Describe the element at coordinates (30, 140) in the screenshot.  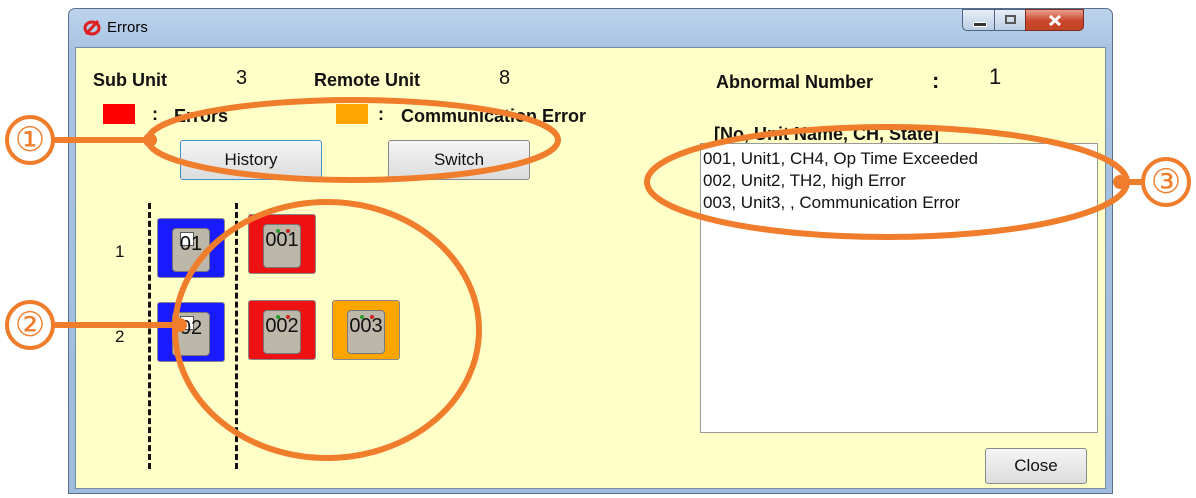
I see `callout-1-badge: ①` at that location.